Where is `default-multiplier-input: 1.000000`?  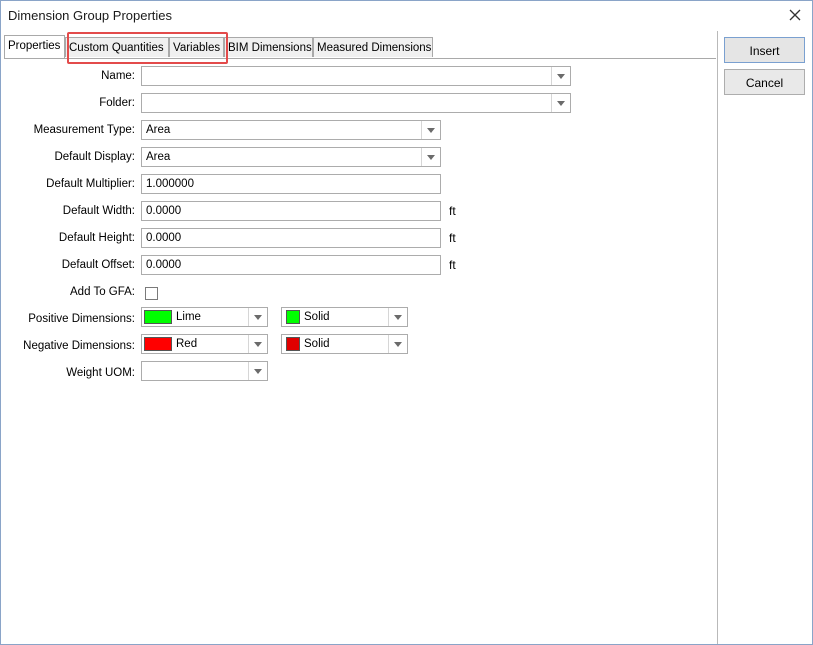 default-multiplier-input: 1.000000 is located at coordinates (291, 184).